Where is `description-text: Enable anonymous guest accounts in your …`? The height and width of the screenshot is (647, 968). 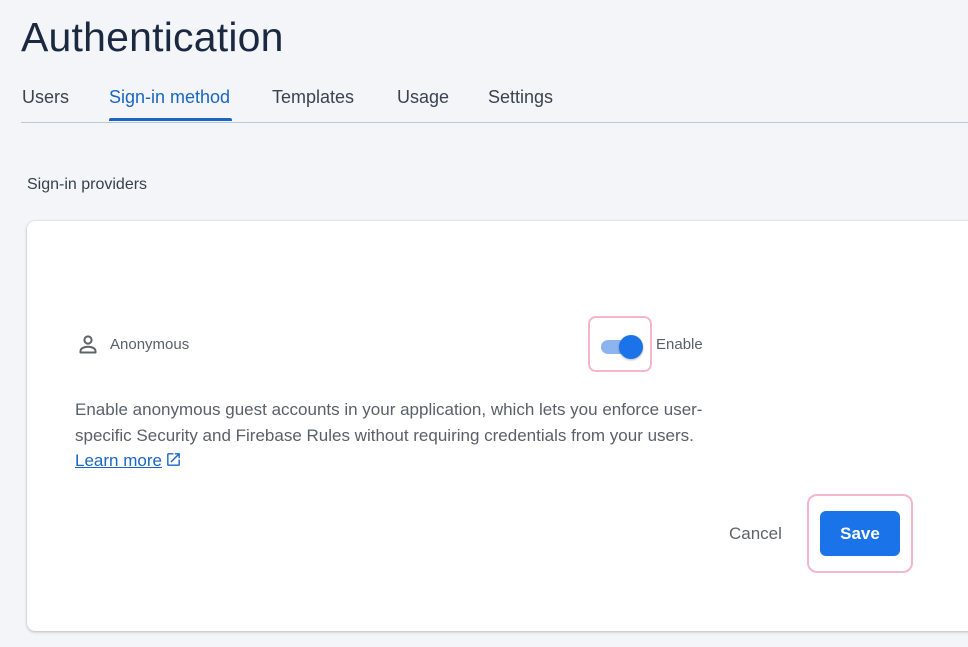 description-text: Enable anonymous guest accounts in your … is located at coordinates (389, 422).